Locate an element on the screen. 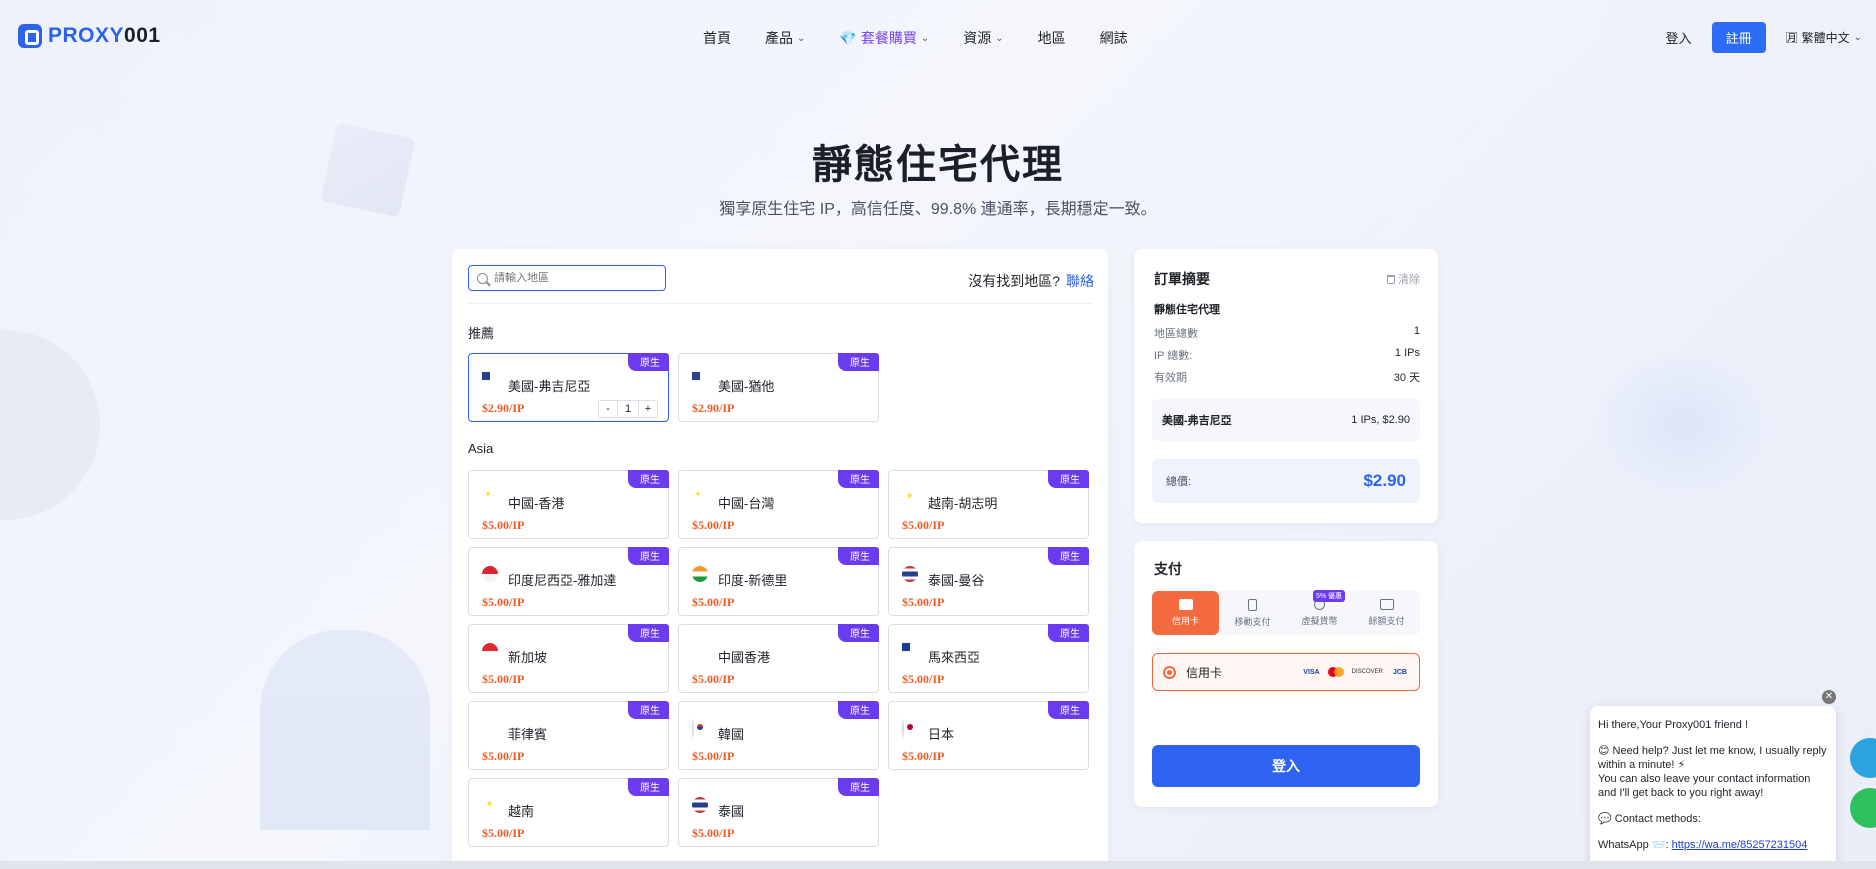  region-card: 原生 越南-胡志明 $5.00/IP is located at coordinates (988, 504).